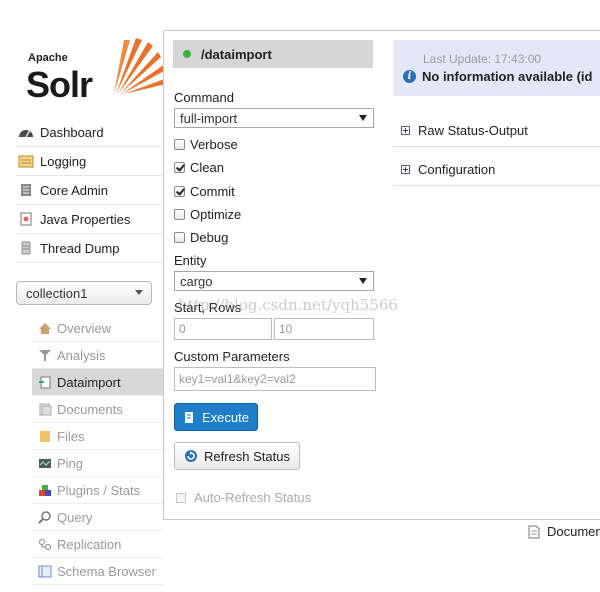 Image resolution: width=600 pixels, height=592 pixels. Describe the element at coordinates (90, 409) in the screenshot. I see `core-nav-label: Documents` at that location.